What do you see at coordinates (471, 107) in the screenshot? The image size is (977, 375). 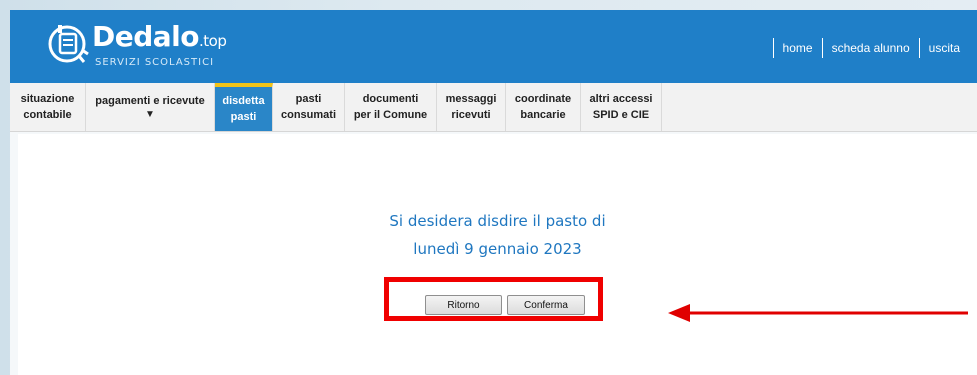 I see `nav-messaggi-ricevuti: messaggi ricevuti` at bounding box center [471, 107].